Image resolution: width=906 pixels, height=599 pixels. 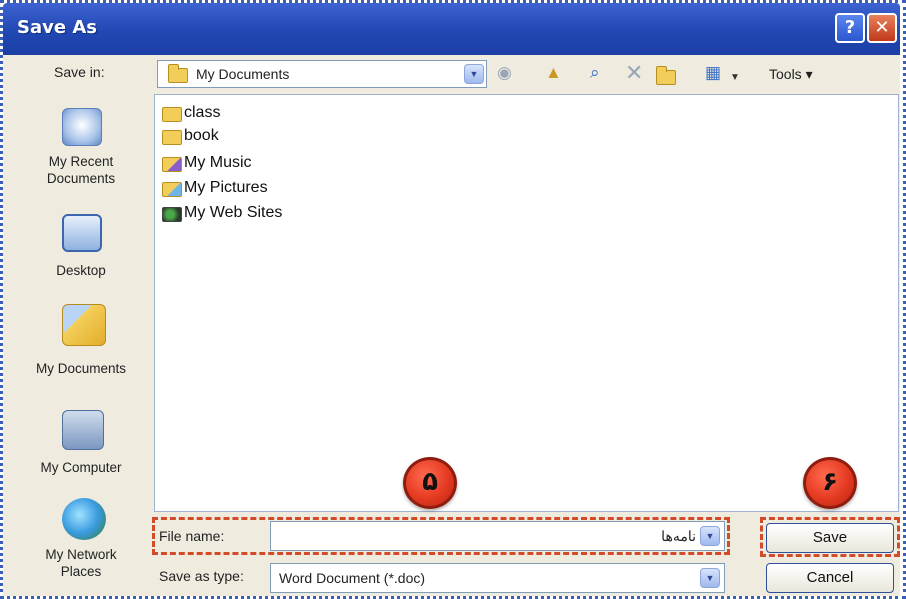 What do you see at coordinates (81, 178) in the screenshot?
I see `place-label: Documents` at bounding box center [81, 178].